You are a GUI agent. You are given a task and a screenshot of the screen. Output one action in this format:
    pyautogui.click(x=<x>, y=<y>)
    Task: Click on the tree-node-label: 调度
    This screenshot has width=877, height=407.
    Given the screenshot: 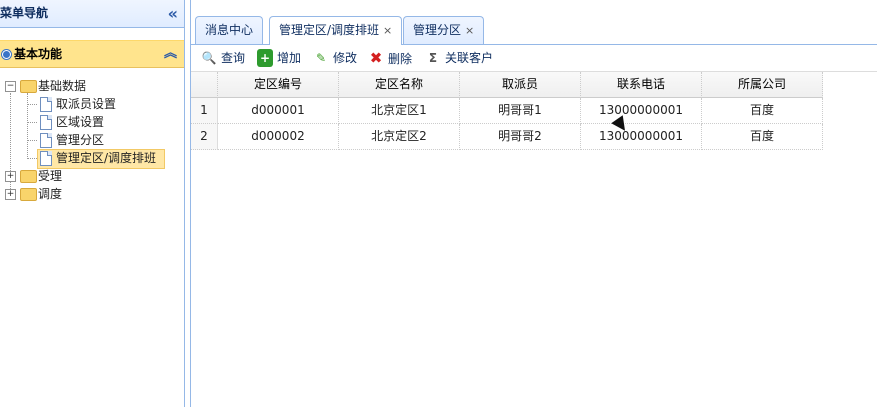 What is the action you would take?
    pyautogui.click(x=50, y=194)
    